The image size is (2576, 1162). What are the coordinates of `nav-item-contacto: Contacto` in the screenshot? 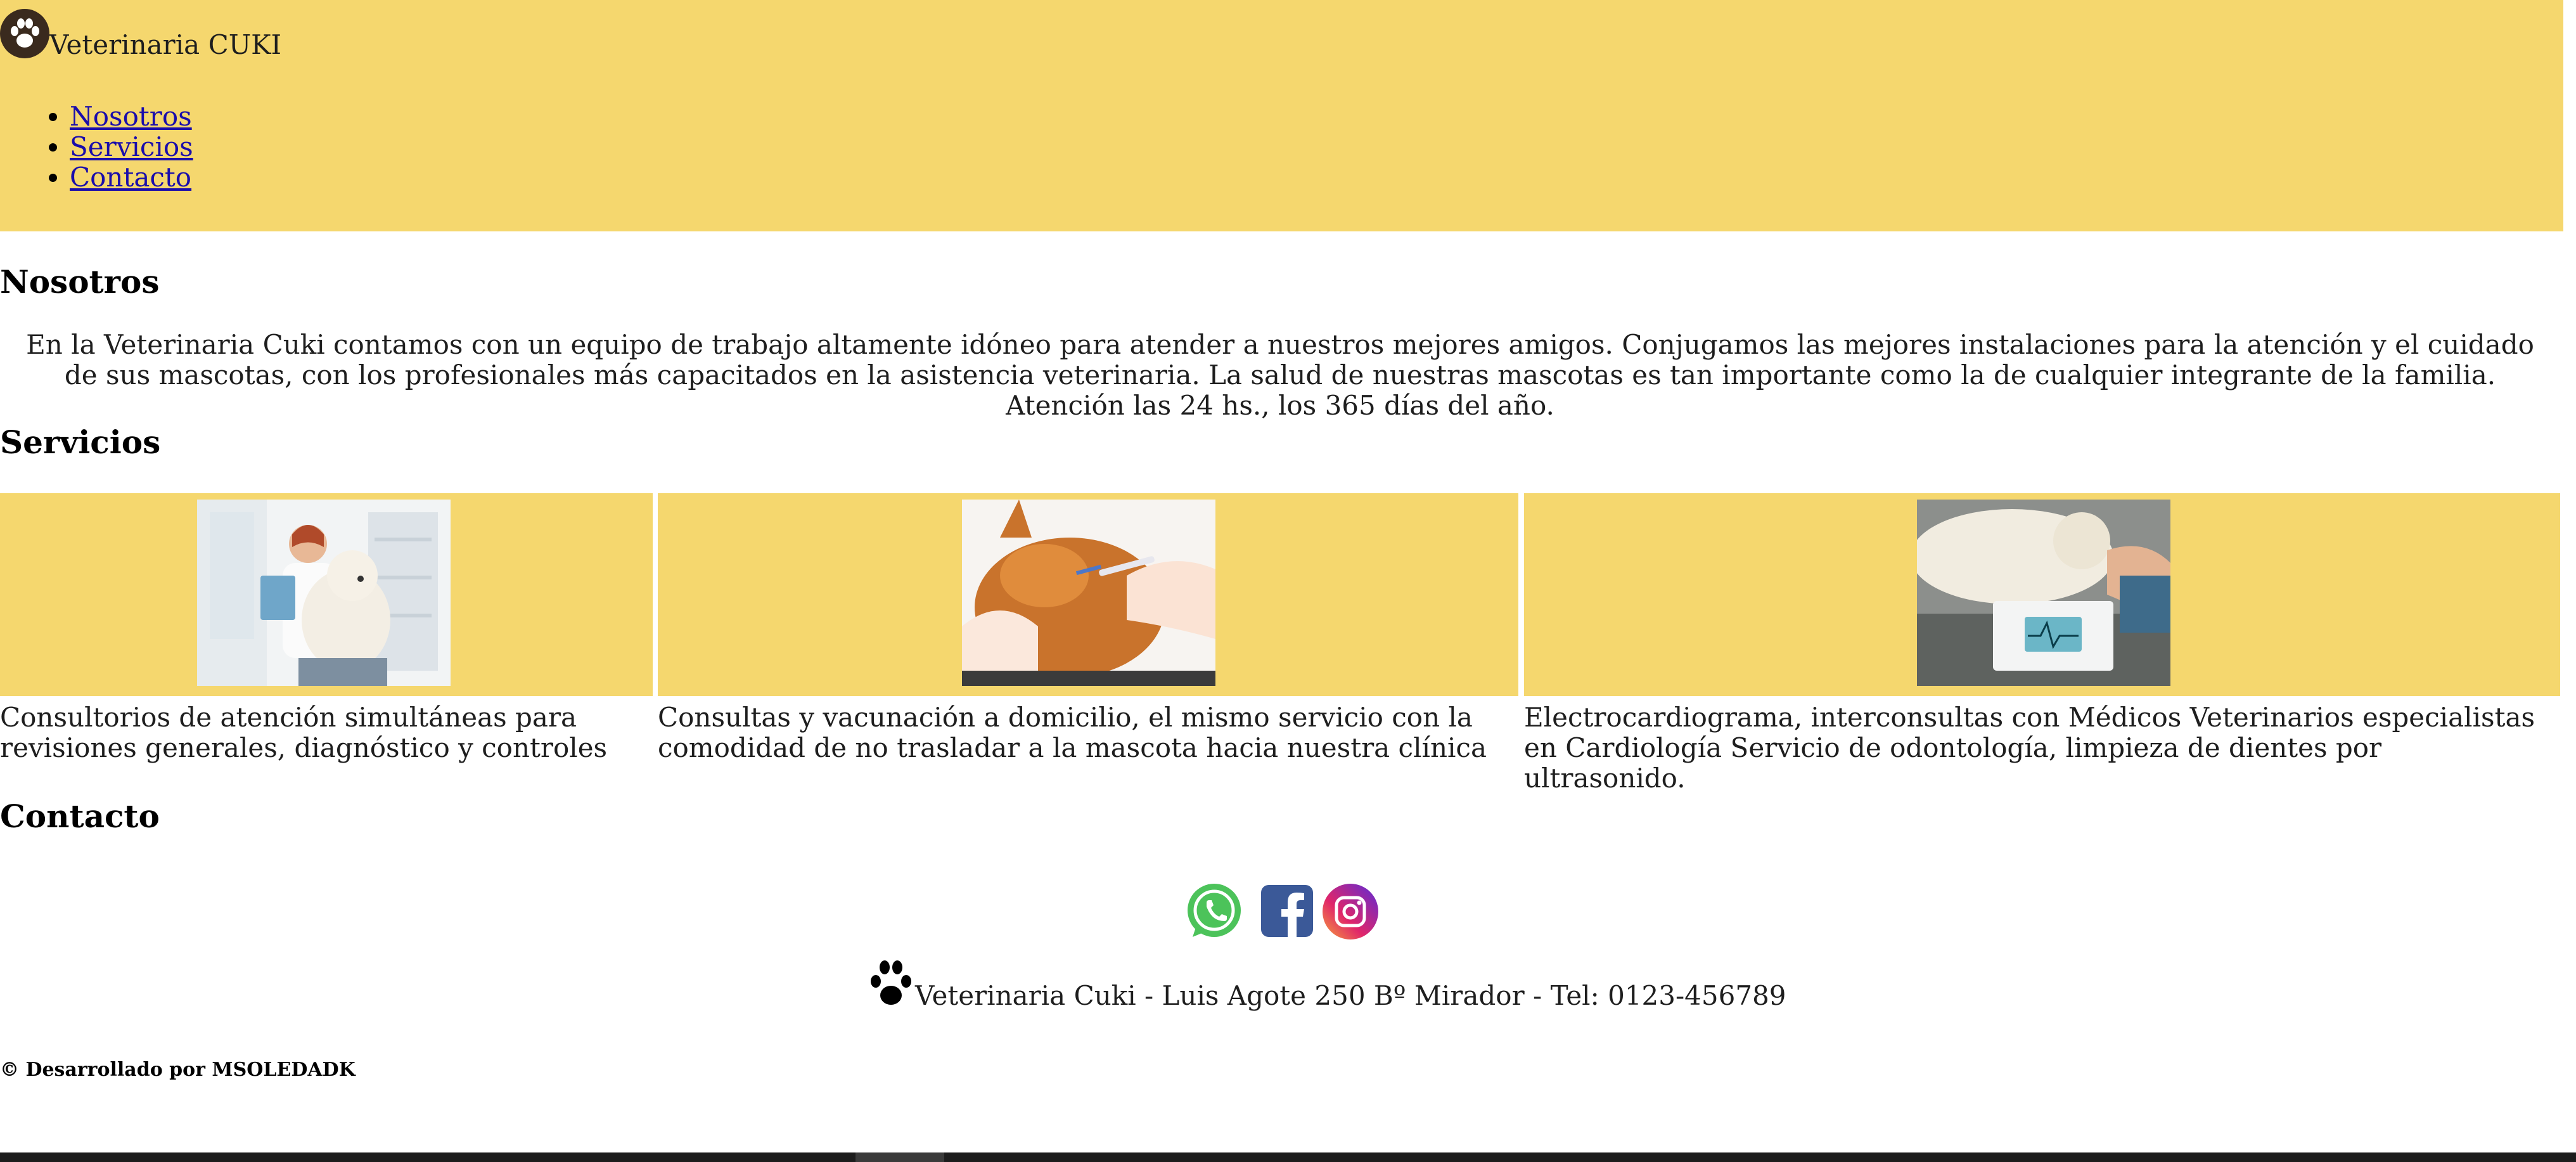 It's located at (131, 177).